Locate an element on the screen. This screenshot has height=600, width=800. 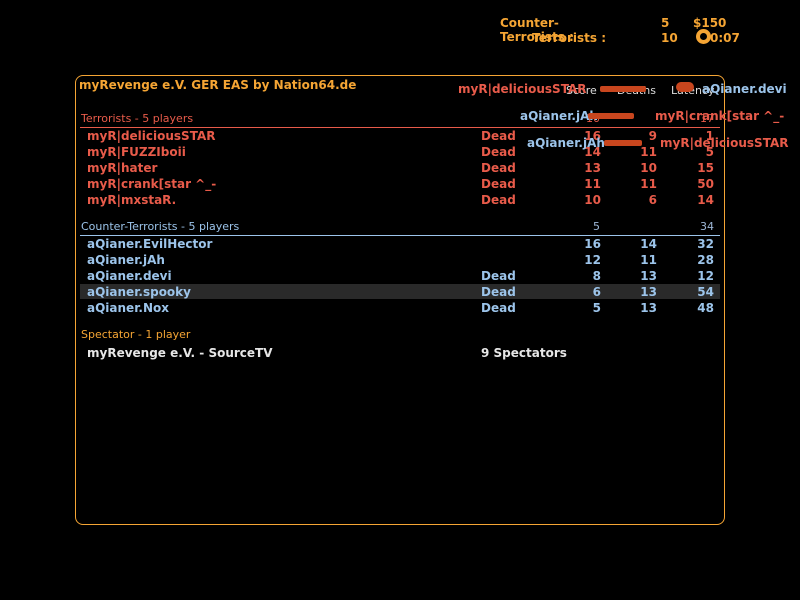
player-deaths: 10 is located at coordinates (648, 168).